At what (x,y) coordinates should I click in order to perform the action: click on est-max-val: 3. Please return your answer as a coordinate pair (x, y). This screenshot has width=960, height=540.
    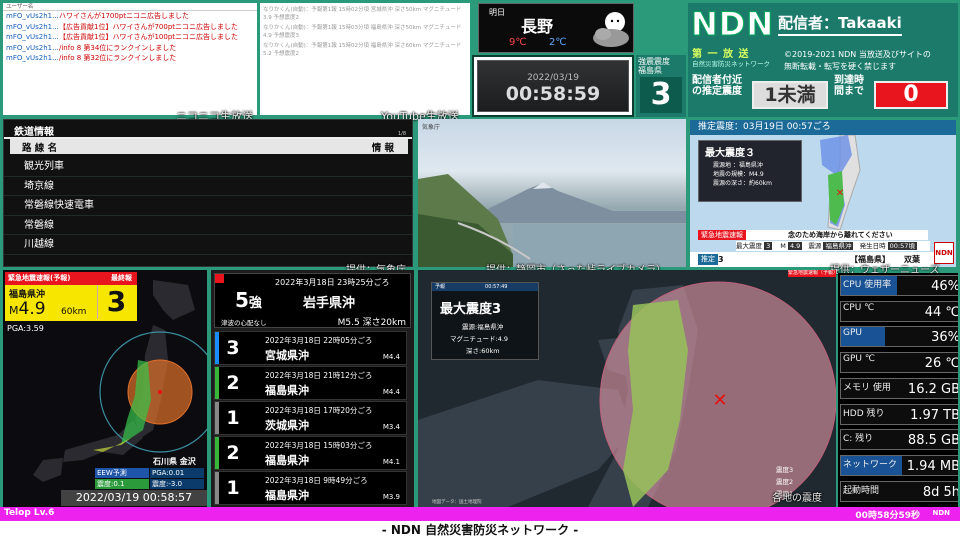
    Looking at the image, I should click on (768, 246).